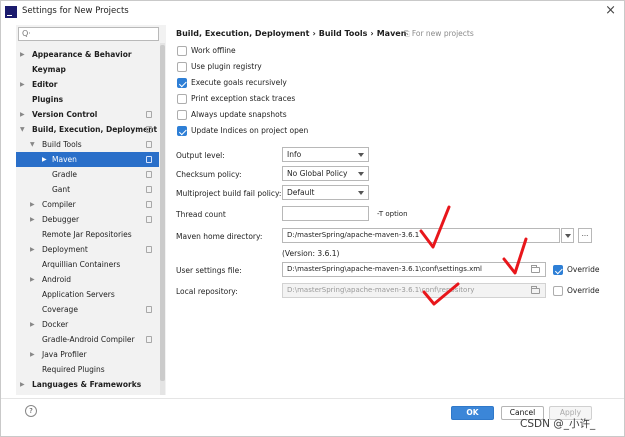 The height and width of the screenshot is (437, 625). Describe the element at coordinates (361, 193) in the screenshot. I see `chevron-down-icon` at that location.